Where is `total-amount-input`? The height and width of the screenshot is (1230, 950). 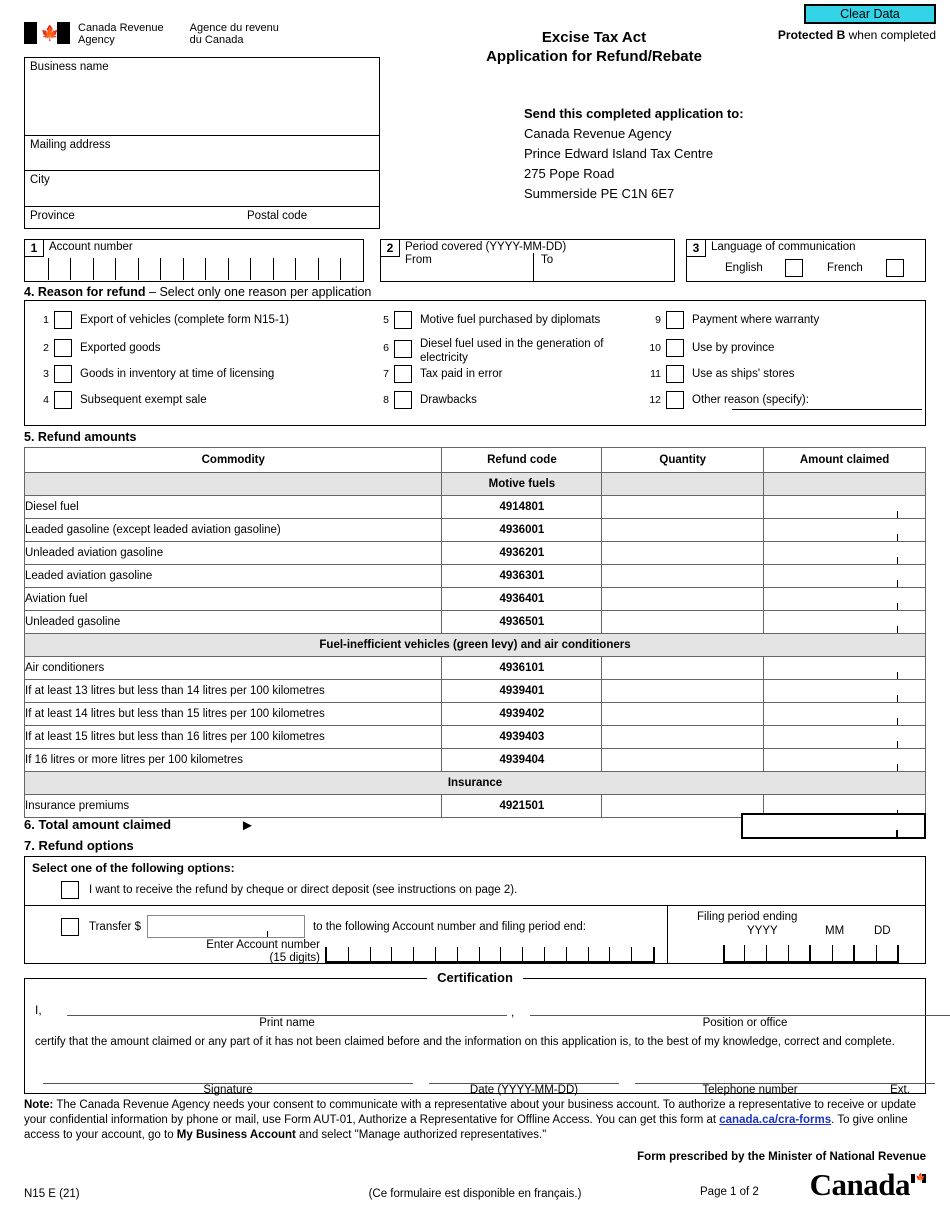
total-amount-input is located at coordinates (833, 826).